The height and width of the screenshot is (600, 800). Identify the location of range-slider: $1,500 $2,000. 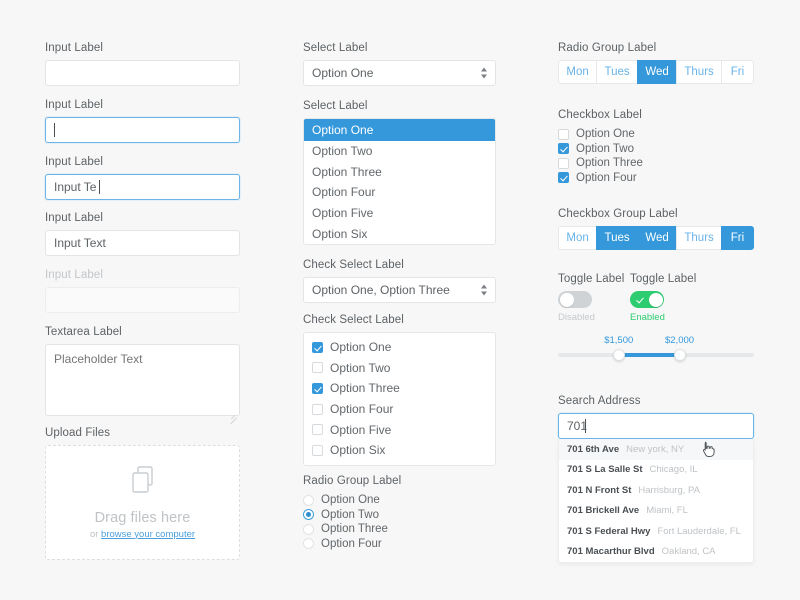
(656, 349).